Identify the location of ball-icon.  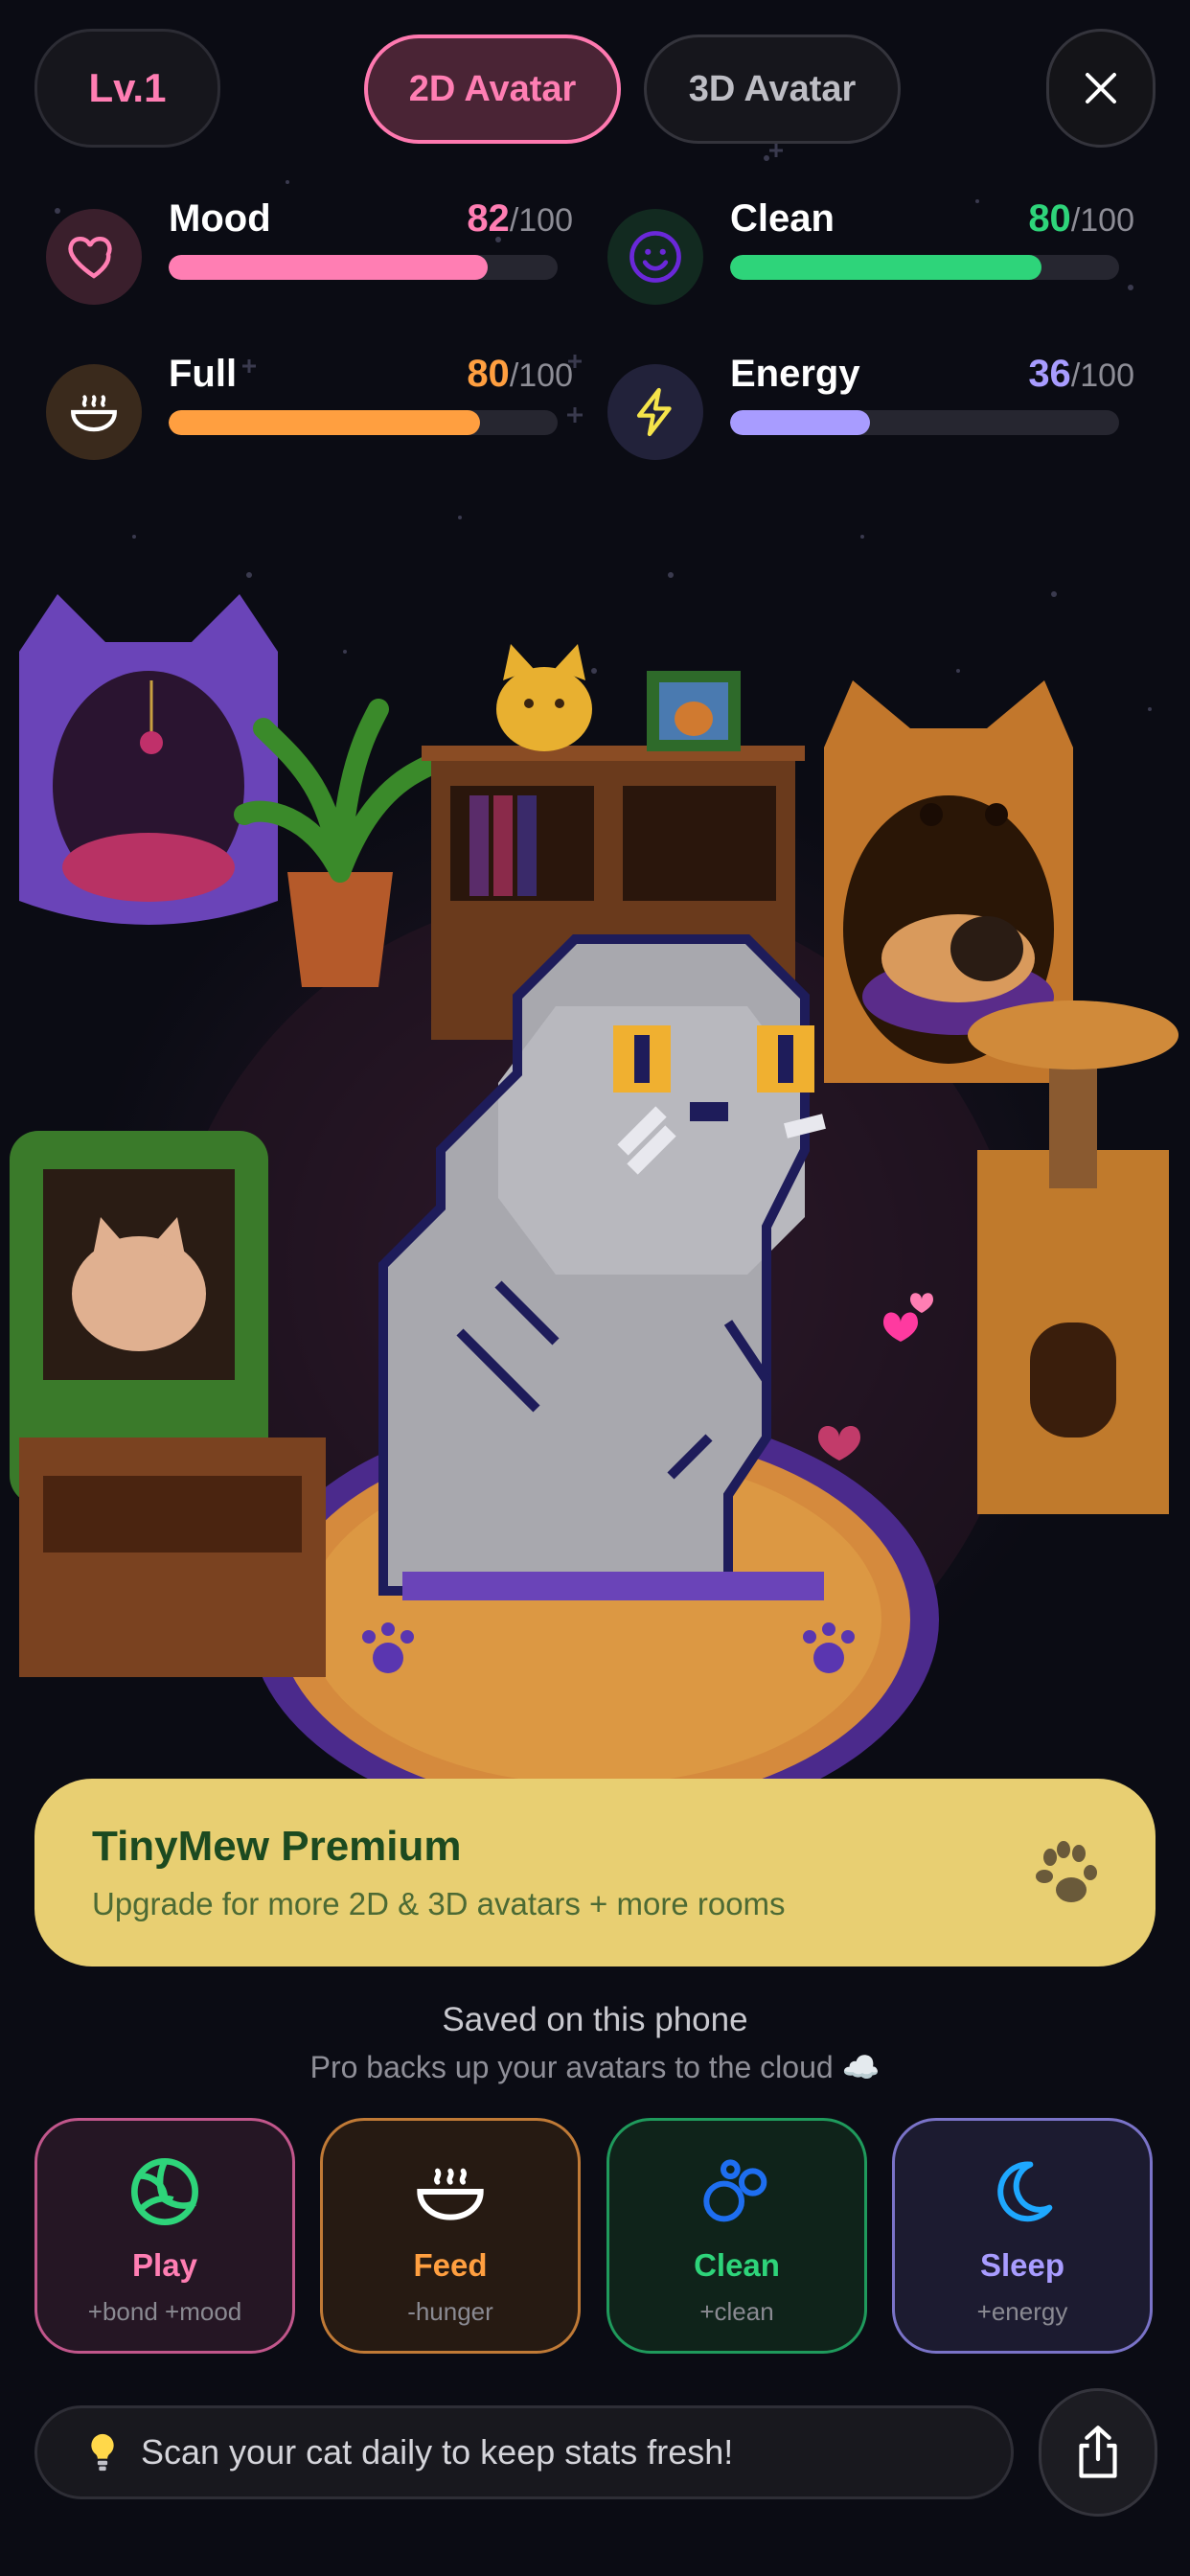
(164, 2191).